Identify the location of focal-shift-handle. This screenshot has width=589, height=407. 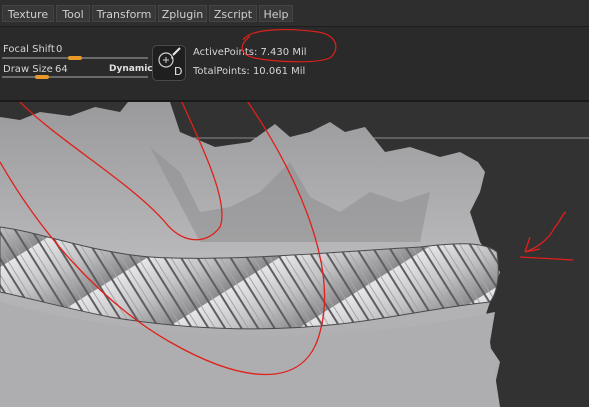
(75, 58).